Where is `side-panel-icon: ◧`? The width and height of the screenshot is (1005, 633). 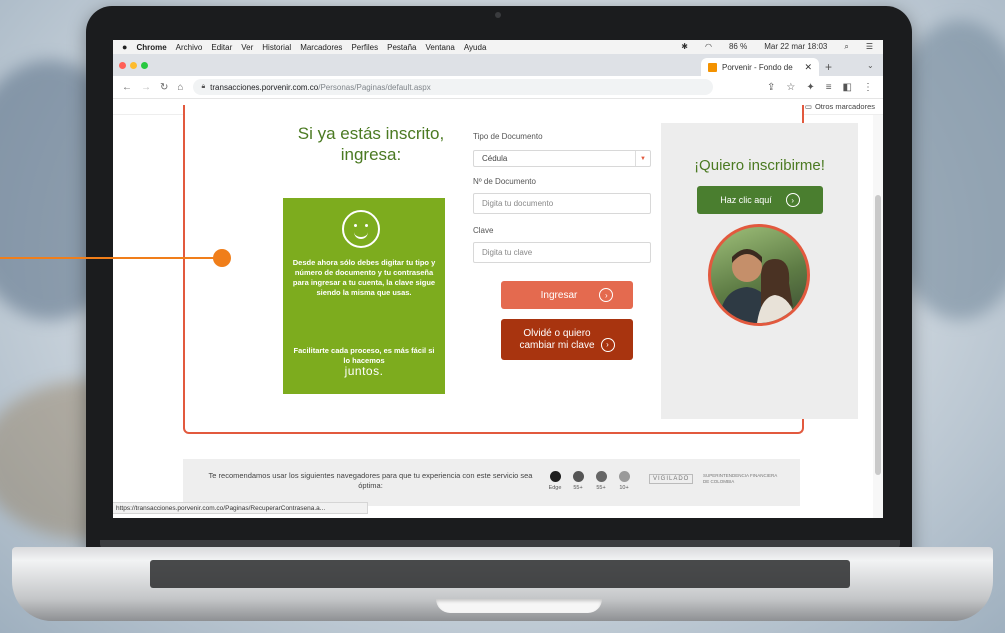 side-panel-icon: ◧ is located at coordinates (847, 87).